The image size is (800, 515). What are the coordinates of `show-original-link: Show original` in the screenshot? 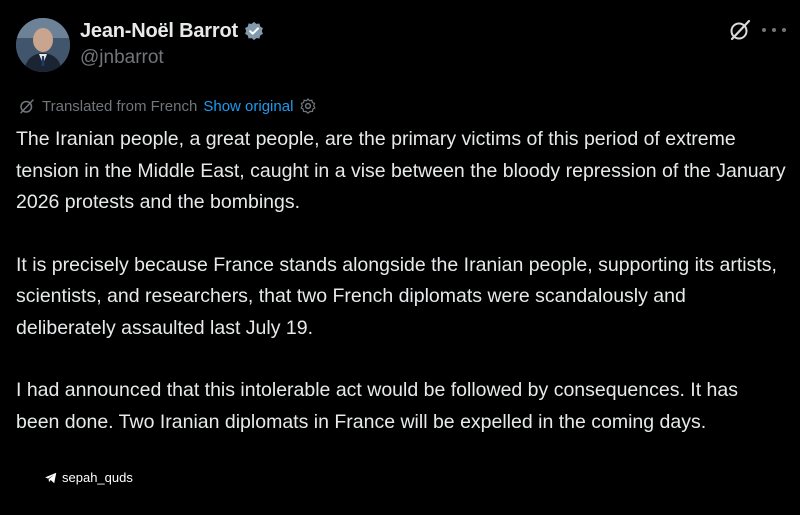 It's located at (248, 106).